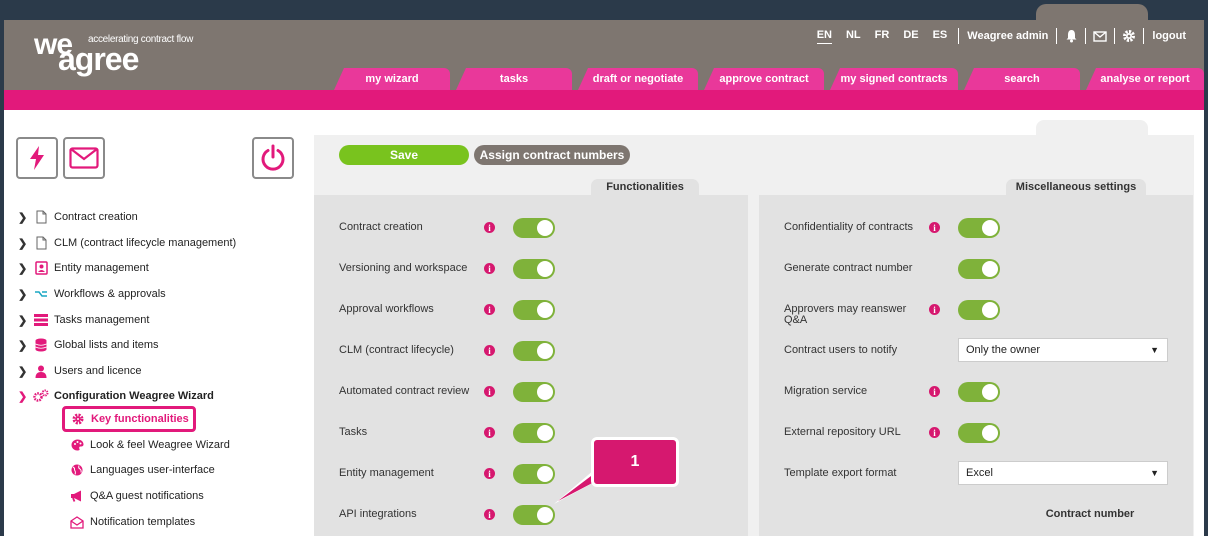 The height and width of the screenshot is (536, 1208). Describe the element at coordinates (378, 514) in the screenshot. I see `func-label-api-integrations: API integrations` at that location.